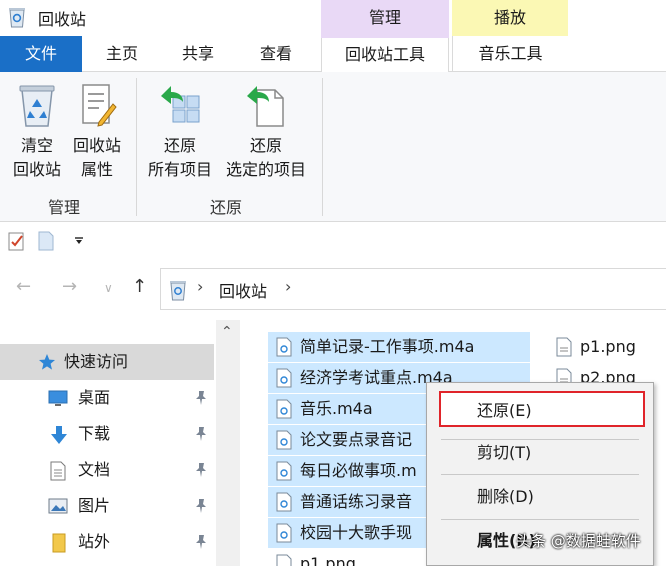 The image size is (666, 566). I want to click on file-name: 简单记录-工作事项.m4a, so click(387, 346).